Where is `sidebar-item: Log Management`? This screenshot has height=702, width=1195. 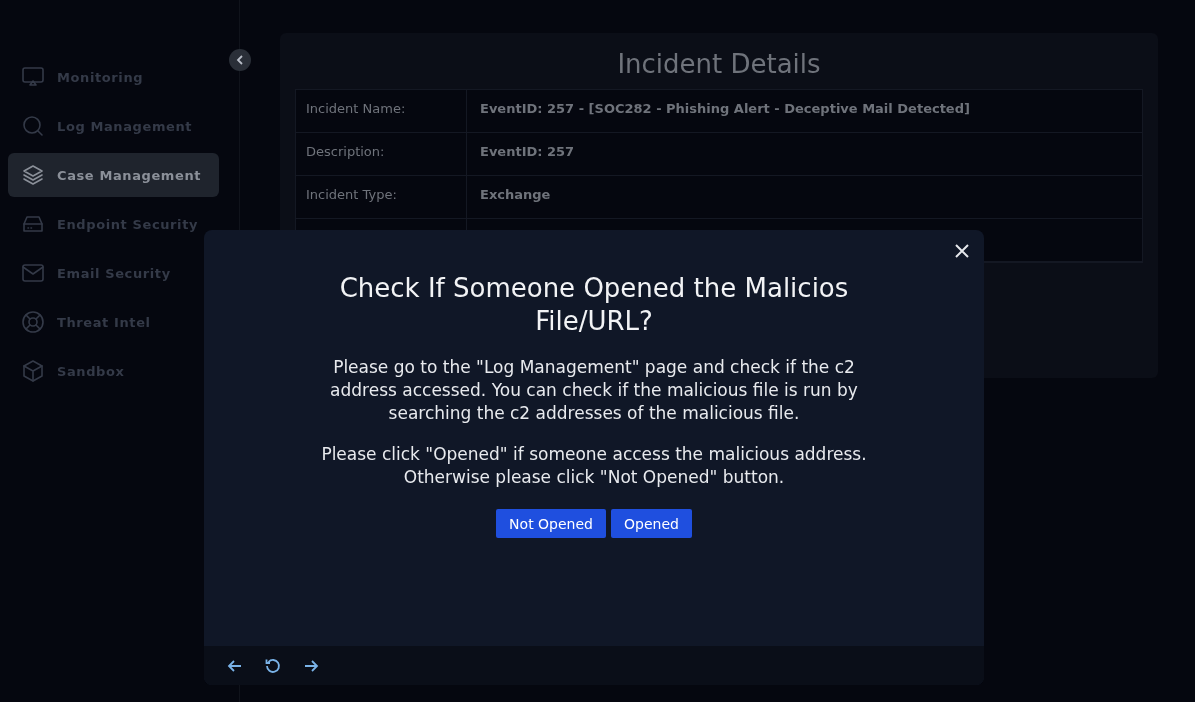 sidebar-item: Log Management is located at coordinates (113, 126).